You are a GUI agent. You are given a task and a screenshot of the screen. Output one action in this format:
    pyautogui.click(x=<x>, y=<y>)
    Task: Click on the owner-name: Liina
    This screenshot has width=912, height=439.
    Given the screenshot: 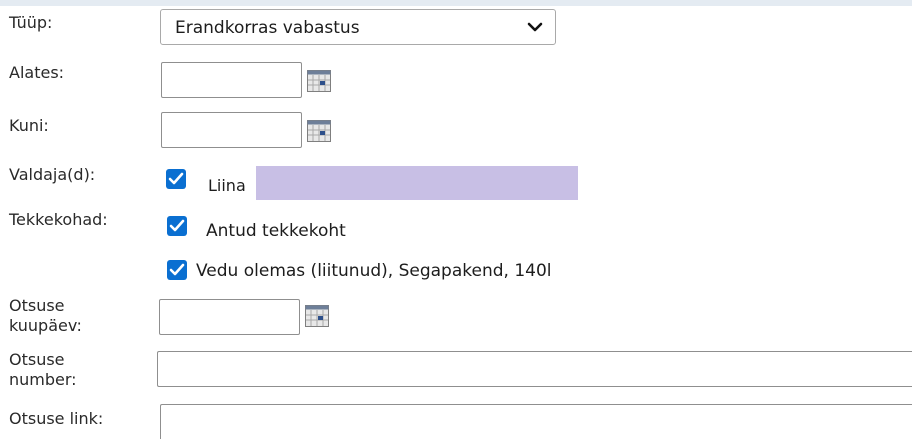 What is the action you would take?
    pyautogui.click(x=227, y=185)
    